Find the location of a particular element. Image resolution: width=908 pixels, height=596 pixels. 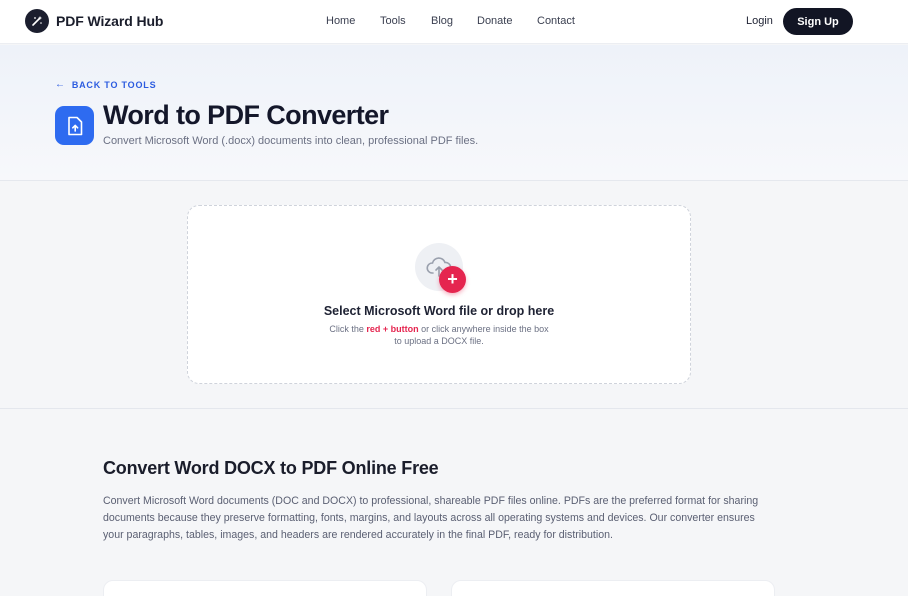

upload-title: Select Microsoft Word file or drop here is located at coordinates (439, 311).